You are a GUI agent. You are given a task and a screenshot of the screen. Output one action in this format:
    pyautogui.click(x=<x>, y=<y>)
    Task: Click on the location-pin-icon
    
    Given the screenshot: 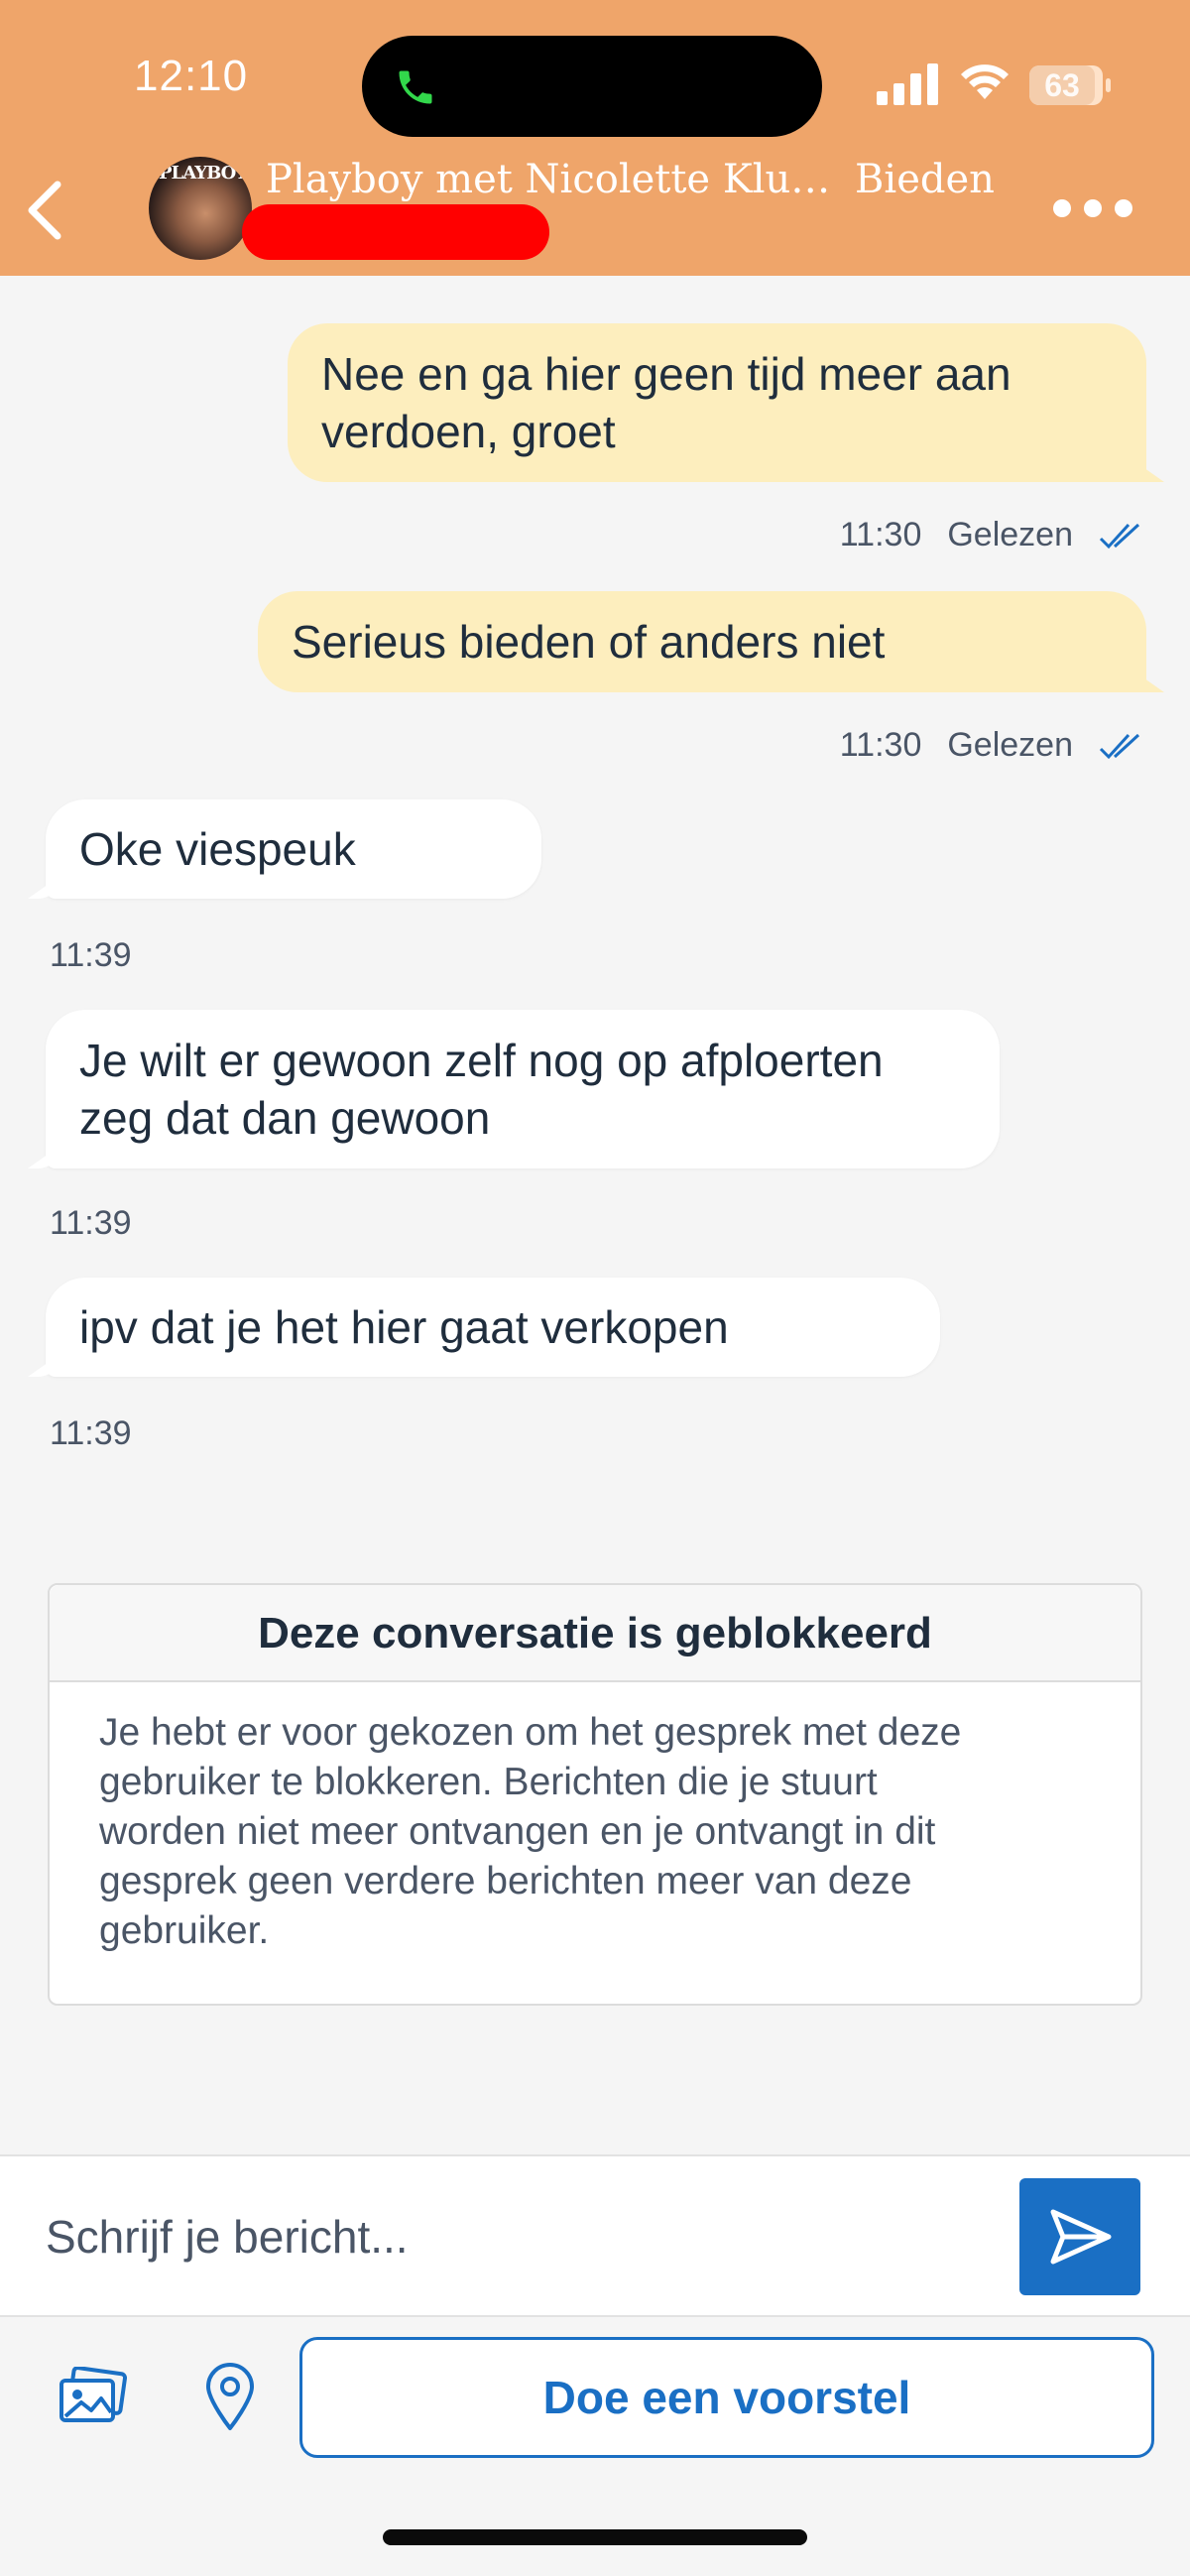 What is the action you would take?
    pyautogui.click(x=230, y=2396)
    